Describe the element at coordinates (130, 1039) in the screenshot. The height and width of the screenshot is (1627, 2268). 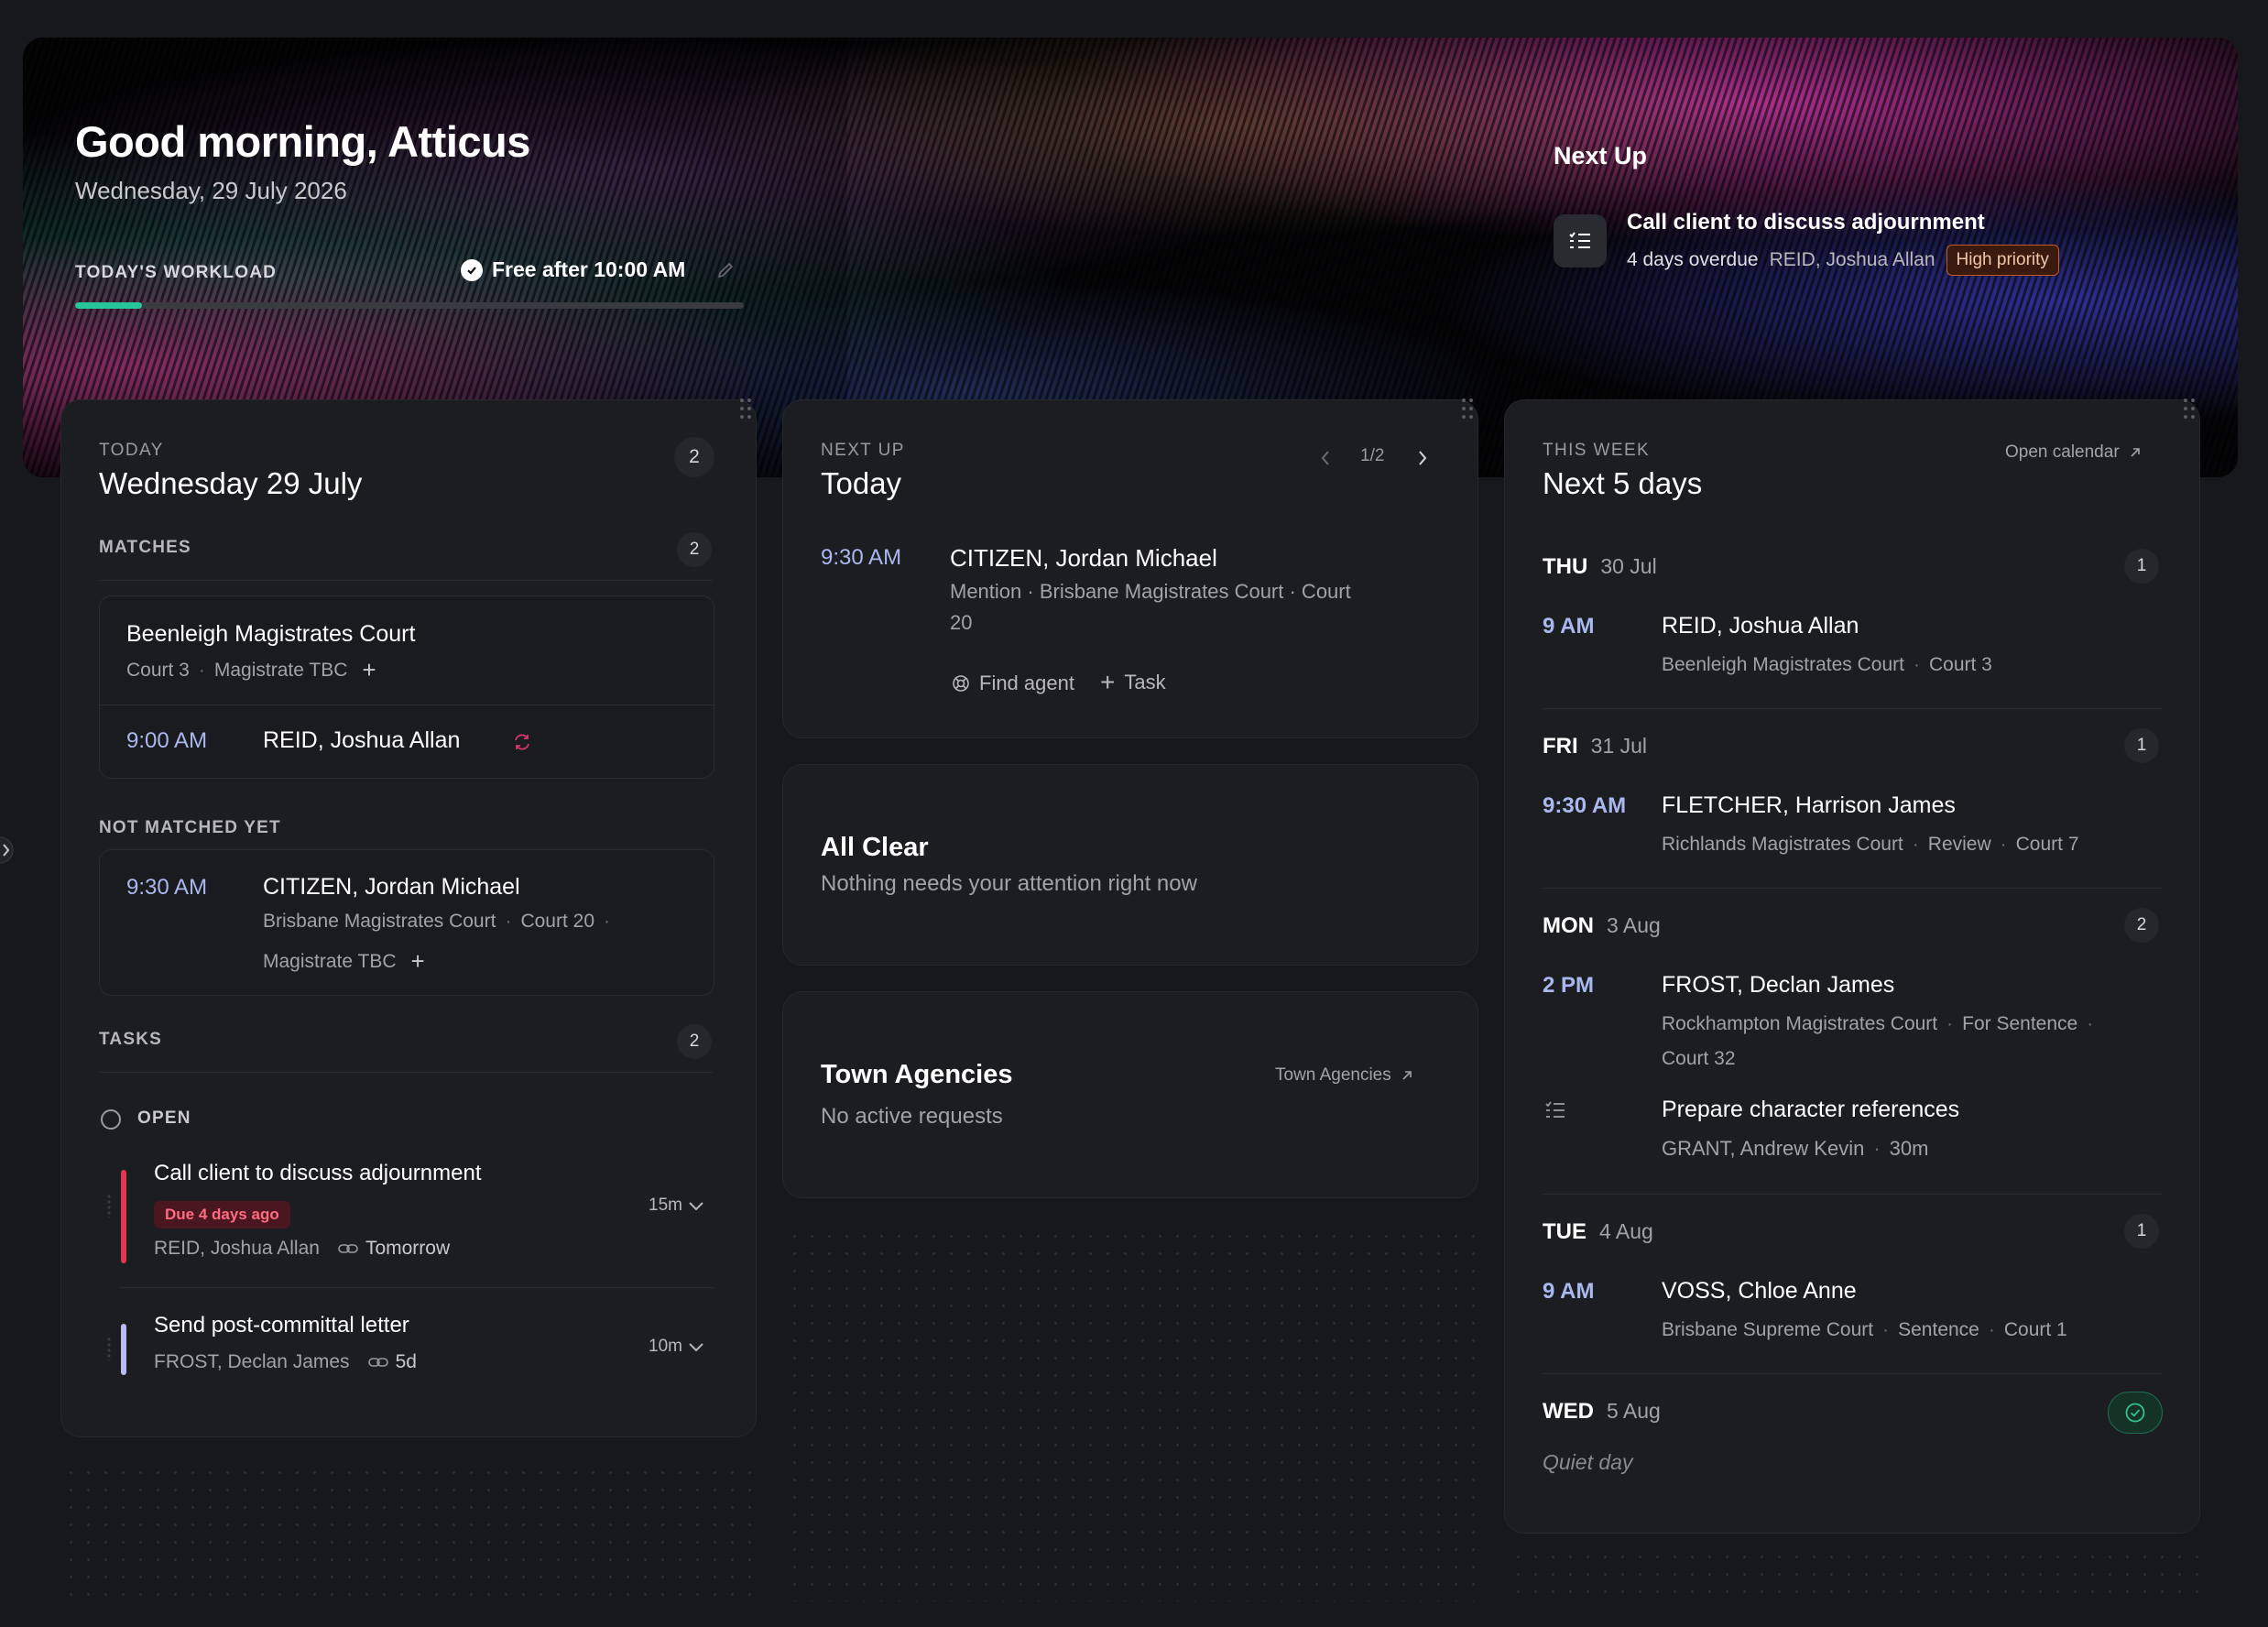
I see `tasks-label: TASKS` at that location.